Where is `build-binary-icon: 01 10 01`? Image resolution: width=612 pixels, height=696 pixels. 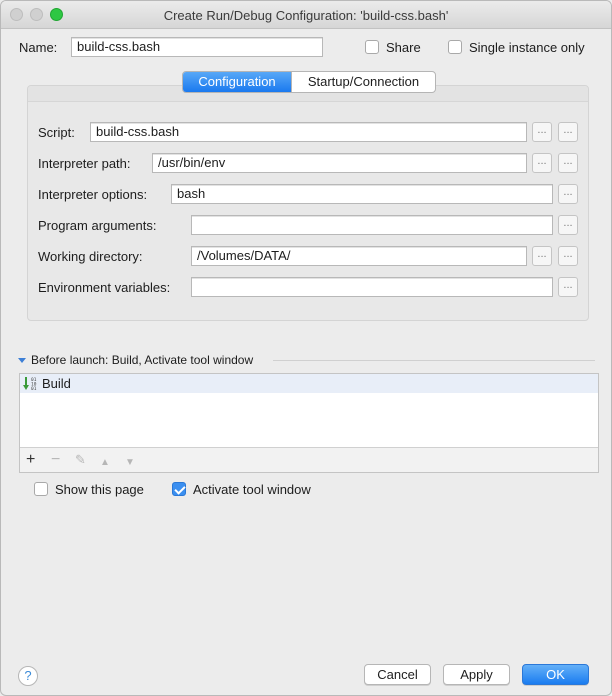 build-binary-icon: 01 10 01 is located at coordinates (30, 384).